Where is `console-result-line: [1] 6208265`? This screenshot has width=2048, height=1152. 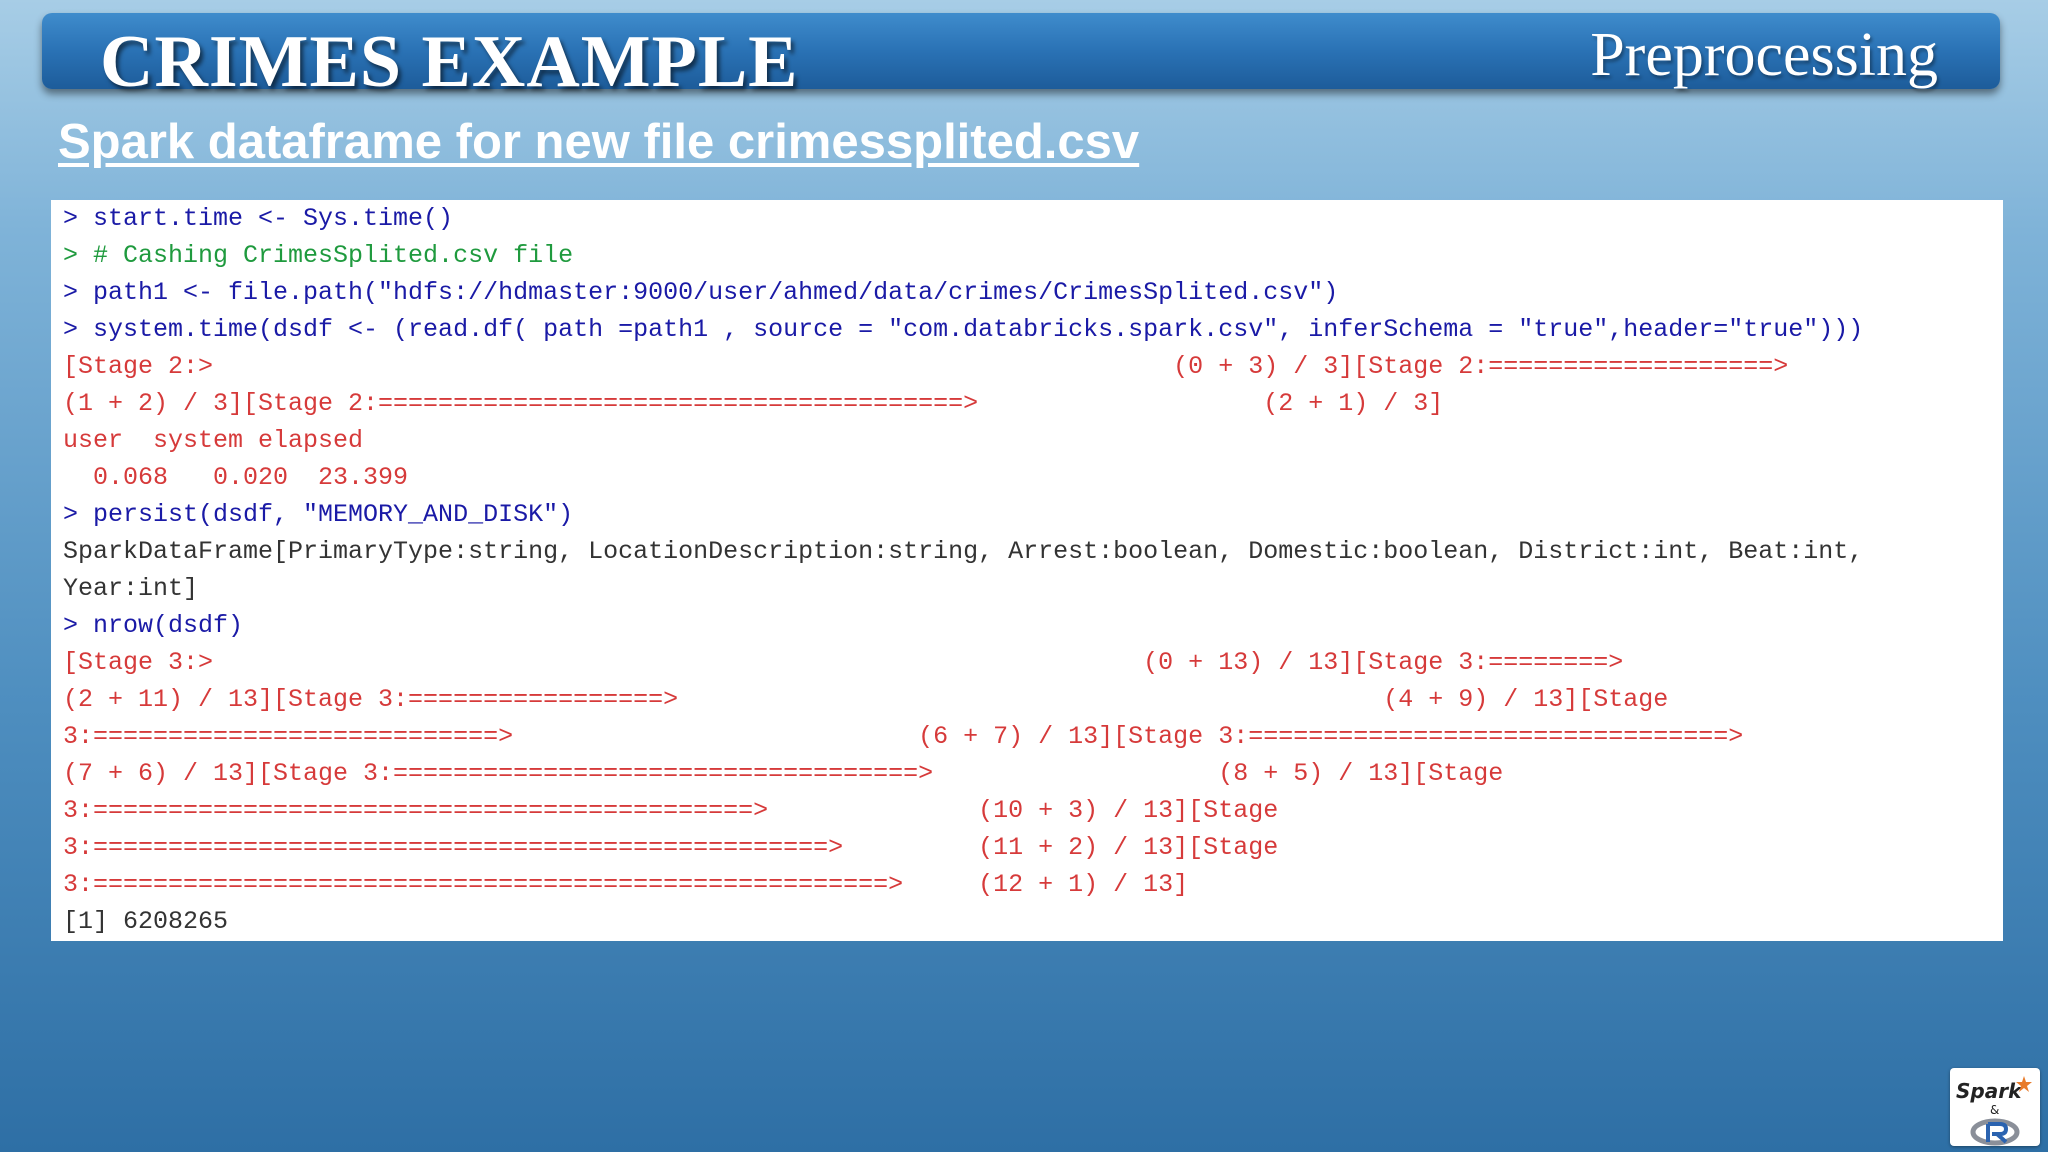 console-result-line: [1] 6208265 is located at coordinates (146, 921).